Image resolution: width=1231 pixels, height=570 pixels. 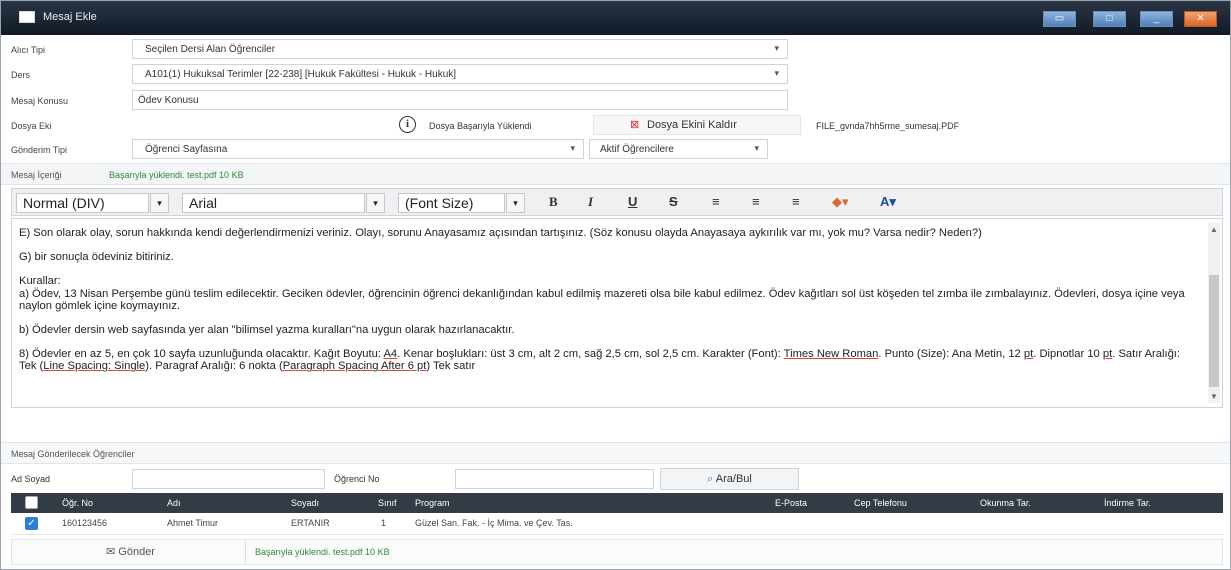 I want to click on close-button: ✕, so click(x=1200, y=19).